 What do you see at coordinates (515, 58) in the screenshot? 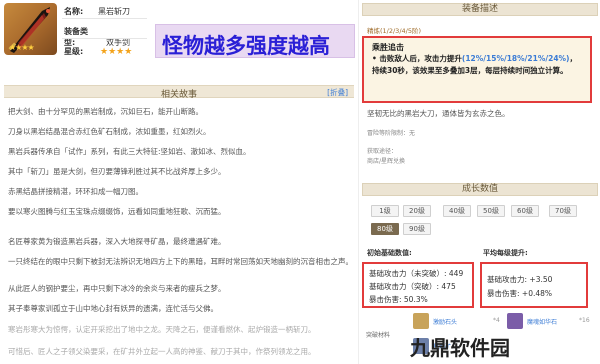
I see `effect-values: (12%/15%/18%/21%/24%)` at bounding box center [515, 58].